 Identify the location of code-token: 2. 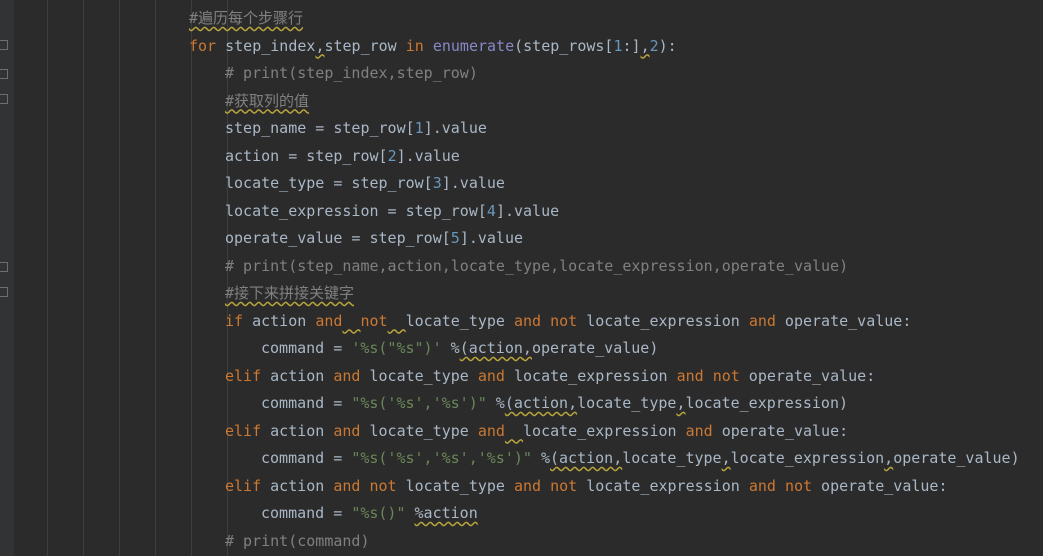
(392, 155).